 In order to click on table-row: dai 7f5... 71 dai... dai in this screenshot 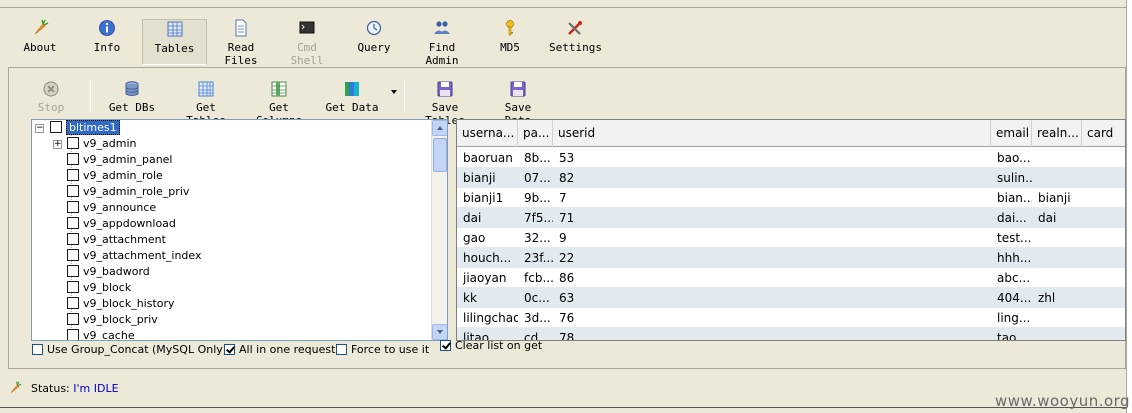, I will do `click(791, 218)`.